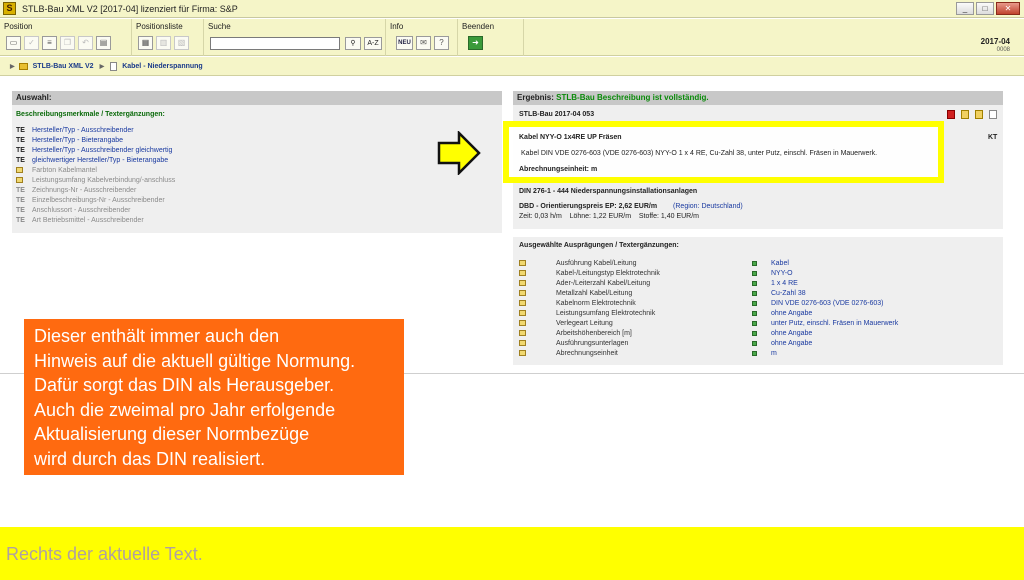 The width and height of the screenshot is (1024, 580). I want to click on callout-line: wird durch das DIN realisiert., so click(150, 458).